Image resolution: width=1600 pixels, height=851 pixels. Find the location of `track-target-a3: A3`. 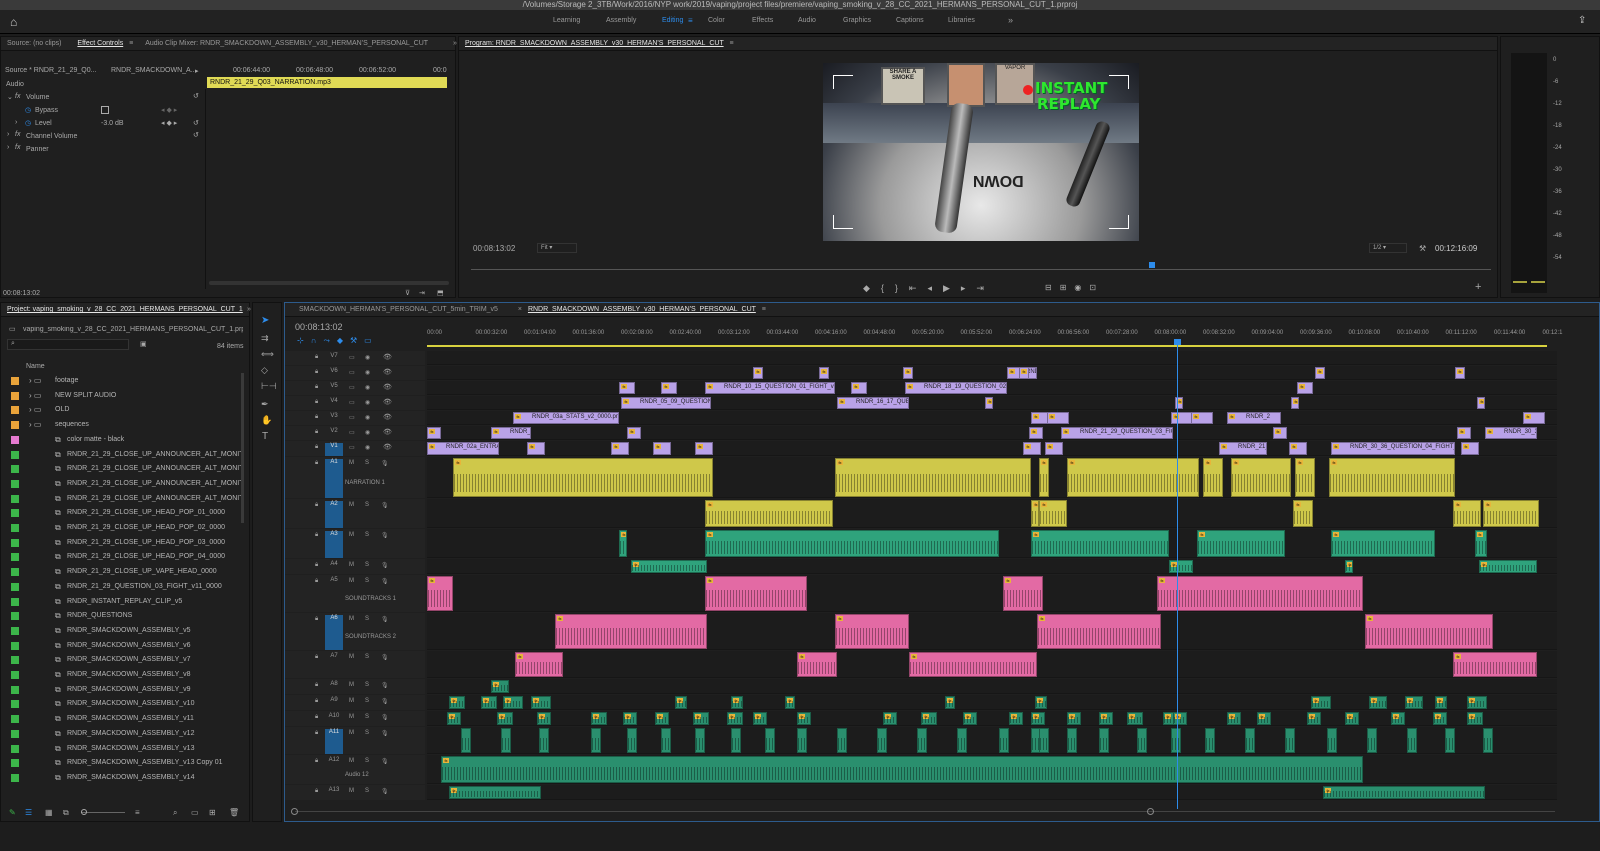

track-target-a3: A3 is located at coordinates (334, 544).